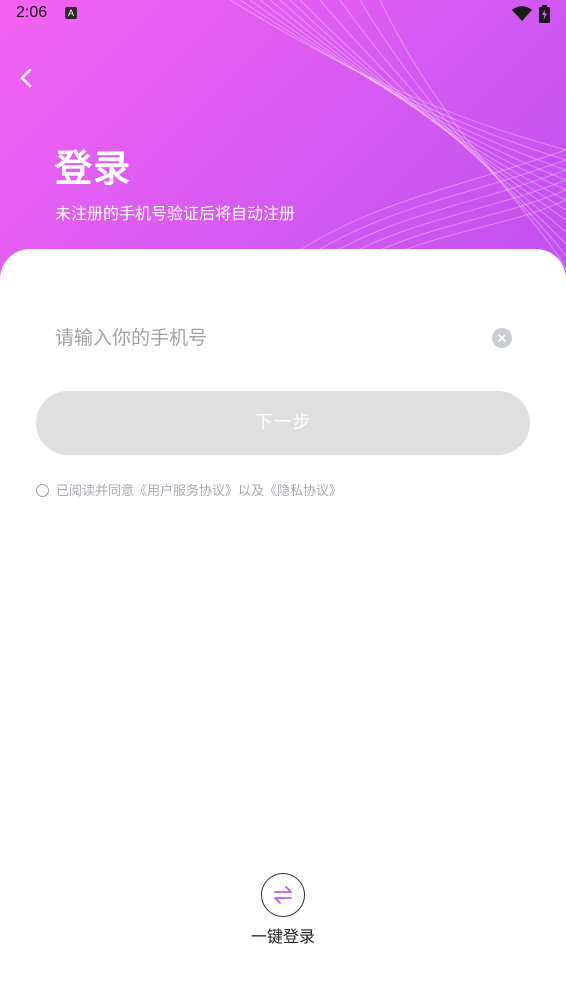  I want to click on privacy-policy-link: 《隐私协议》, so click(303, 491).